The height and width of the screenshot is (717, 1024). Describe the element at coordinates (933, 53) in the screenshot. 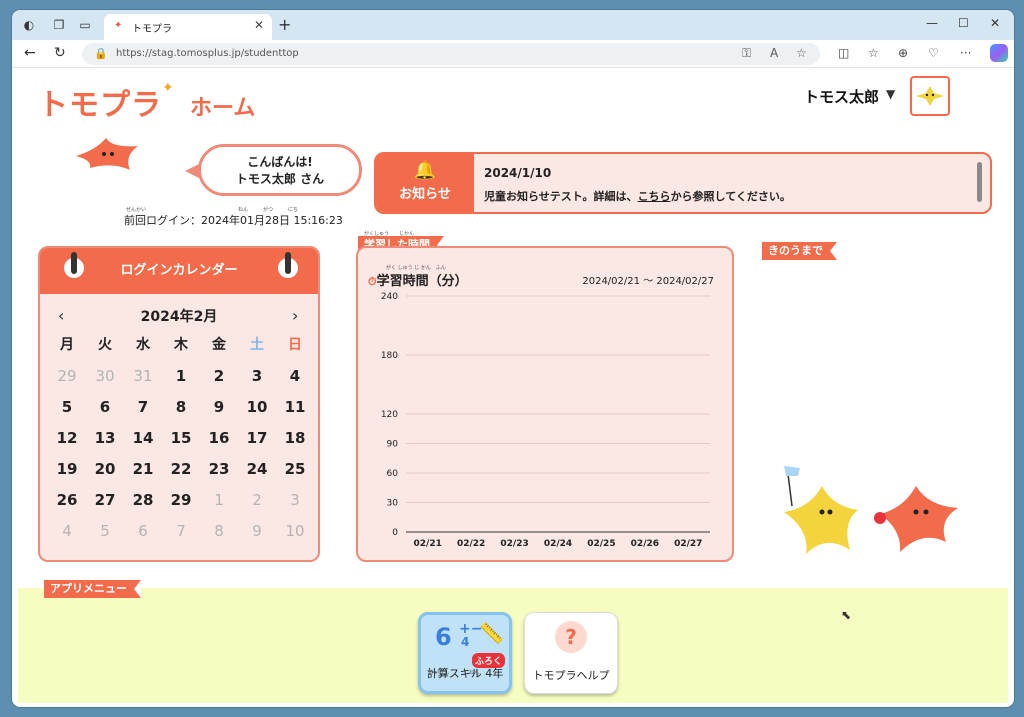

I see `extensions-icon: ♡` at that location.